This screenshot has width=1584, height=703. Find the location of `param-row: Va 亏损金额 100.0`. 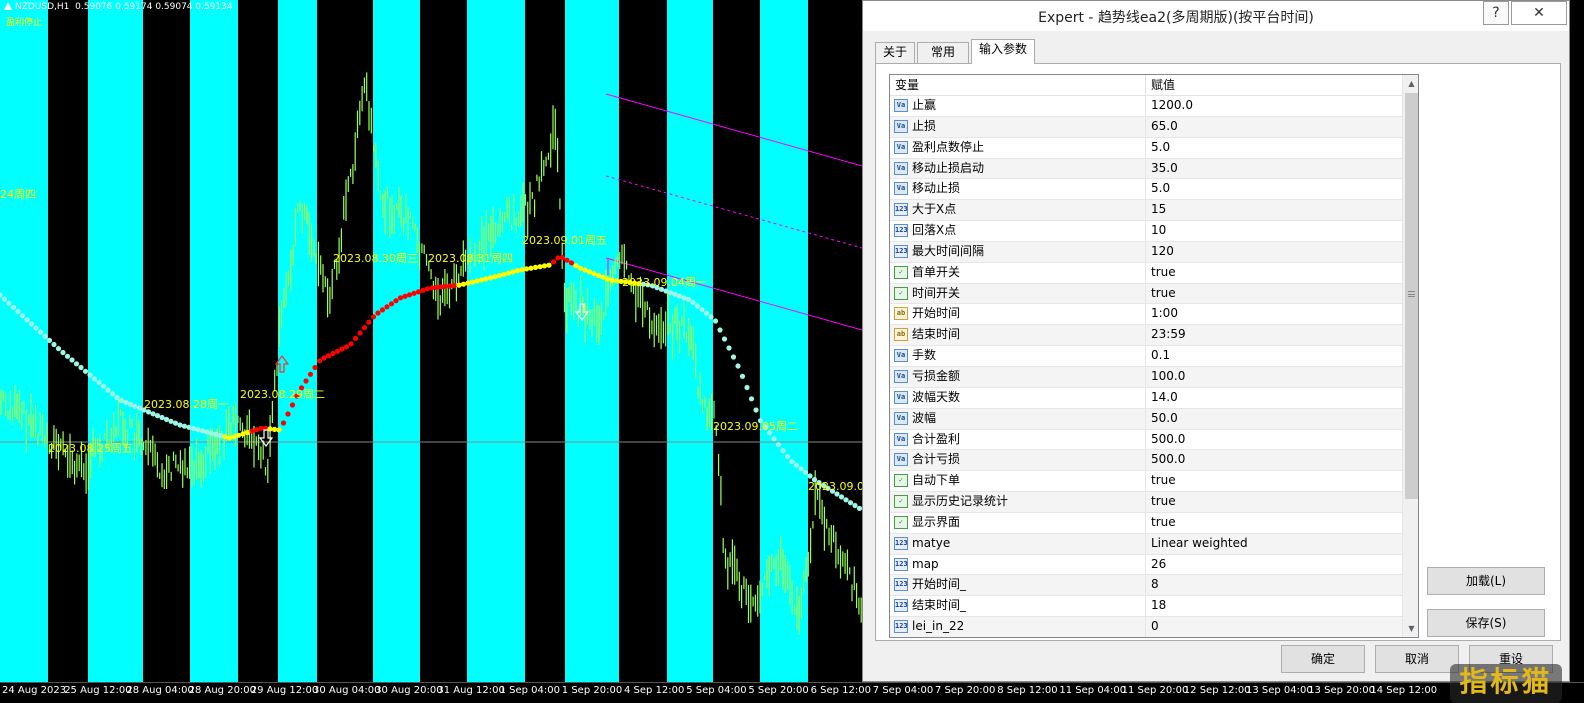

param-row: Va 亏损金额 100.0 is located at coordinates (1146, 377).